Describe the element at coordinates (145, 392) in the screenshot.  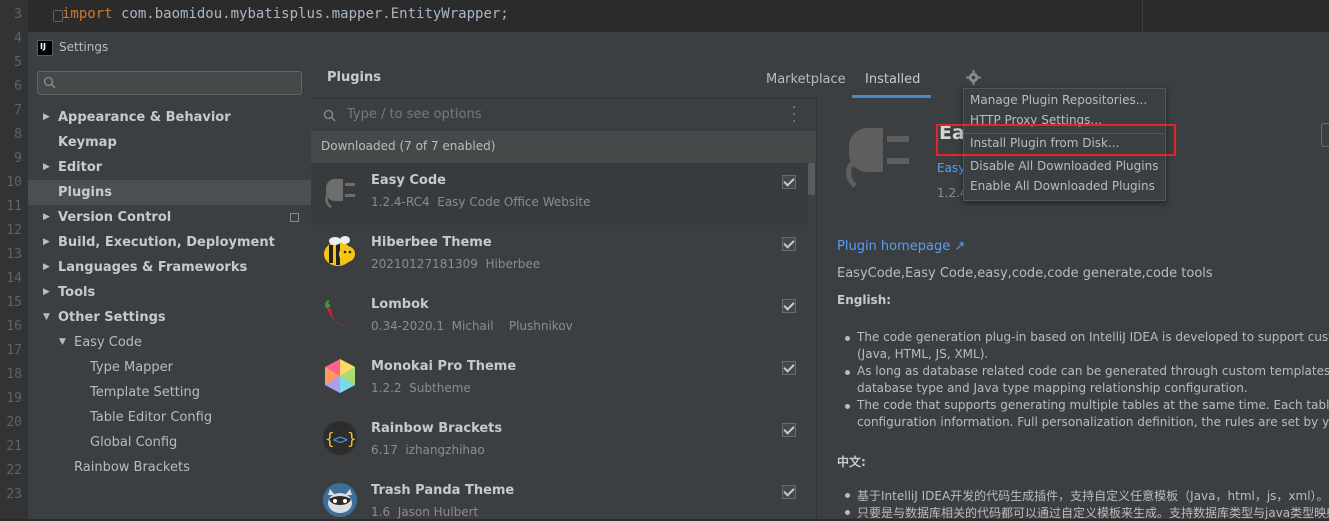
I see `tree-item-label: Template Setting` at that location.